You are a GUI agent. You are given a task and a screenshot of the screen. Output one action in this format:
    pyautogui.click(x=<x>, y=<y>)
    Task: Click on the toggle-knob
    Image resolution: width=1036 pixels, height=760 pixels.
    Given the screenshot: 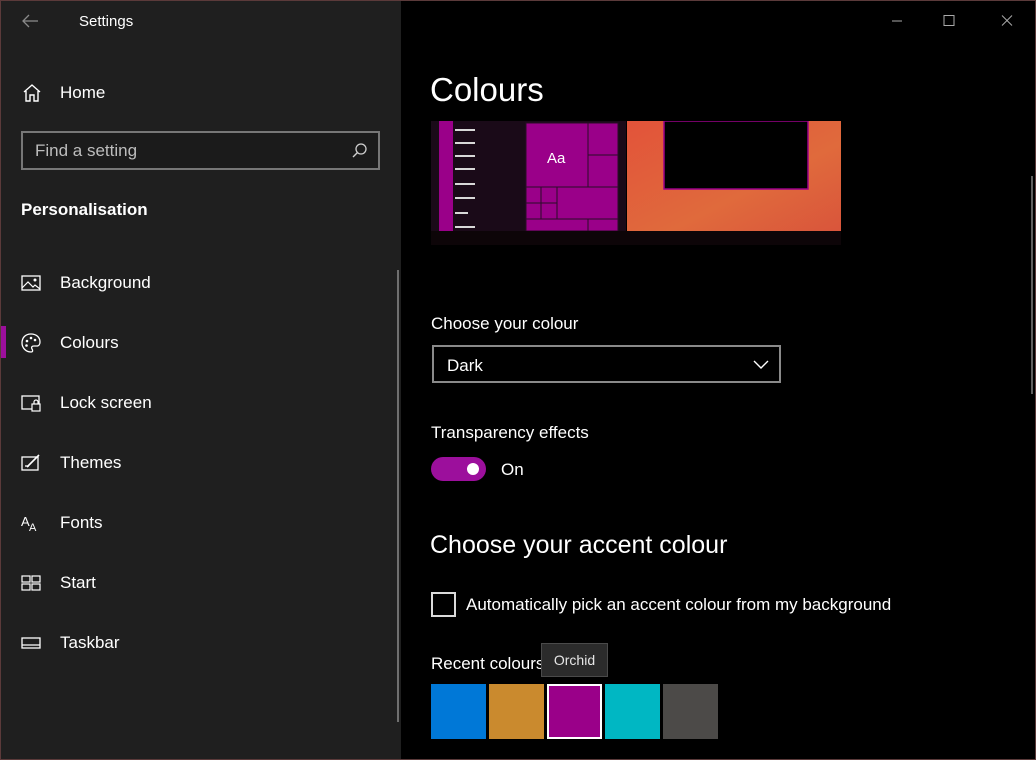 What is the action you would take?
    pyautogui.click(x=473, y=469)
    